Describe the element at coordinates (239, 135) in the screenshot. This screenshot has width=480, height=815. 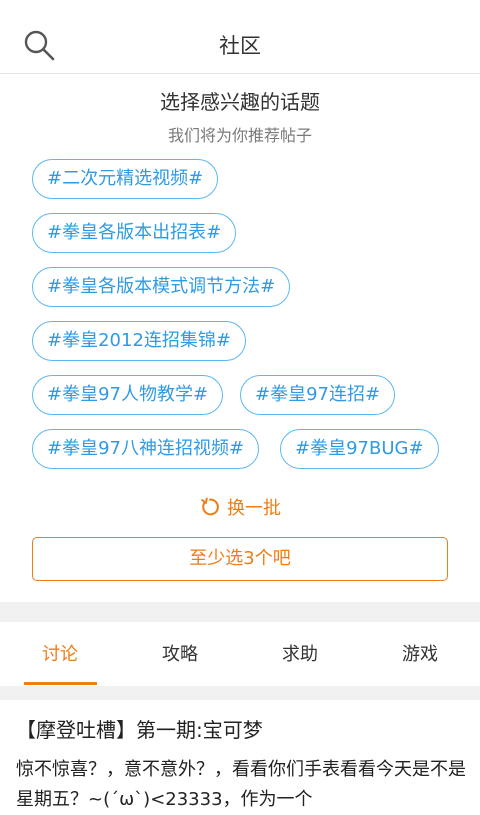
I see `topic-select-subheading: 我们将为你推荐帖子` at that location.